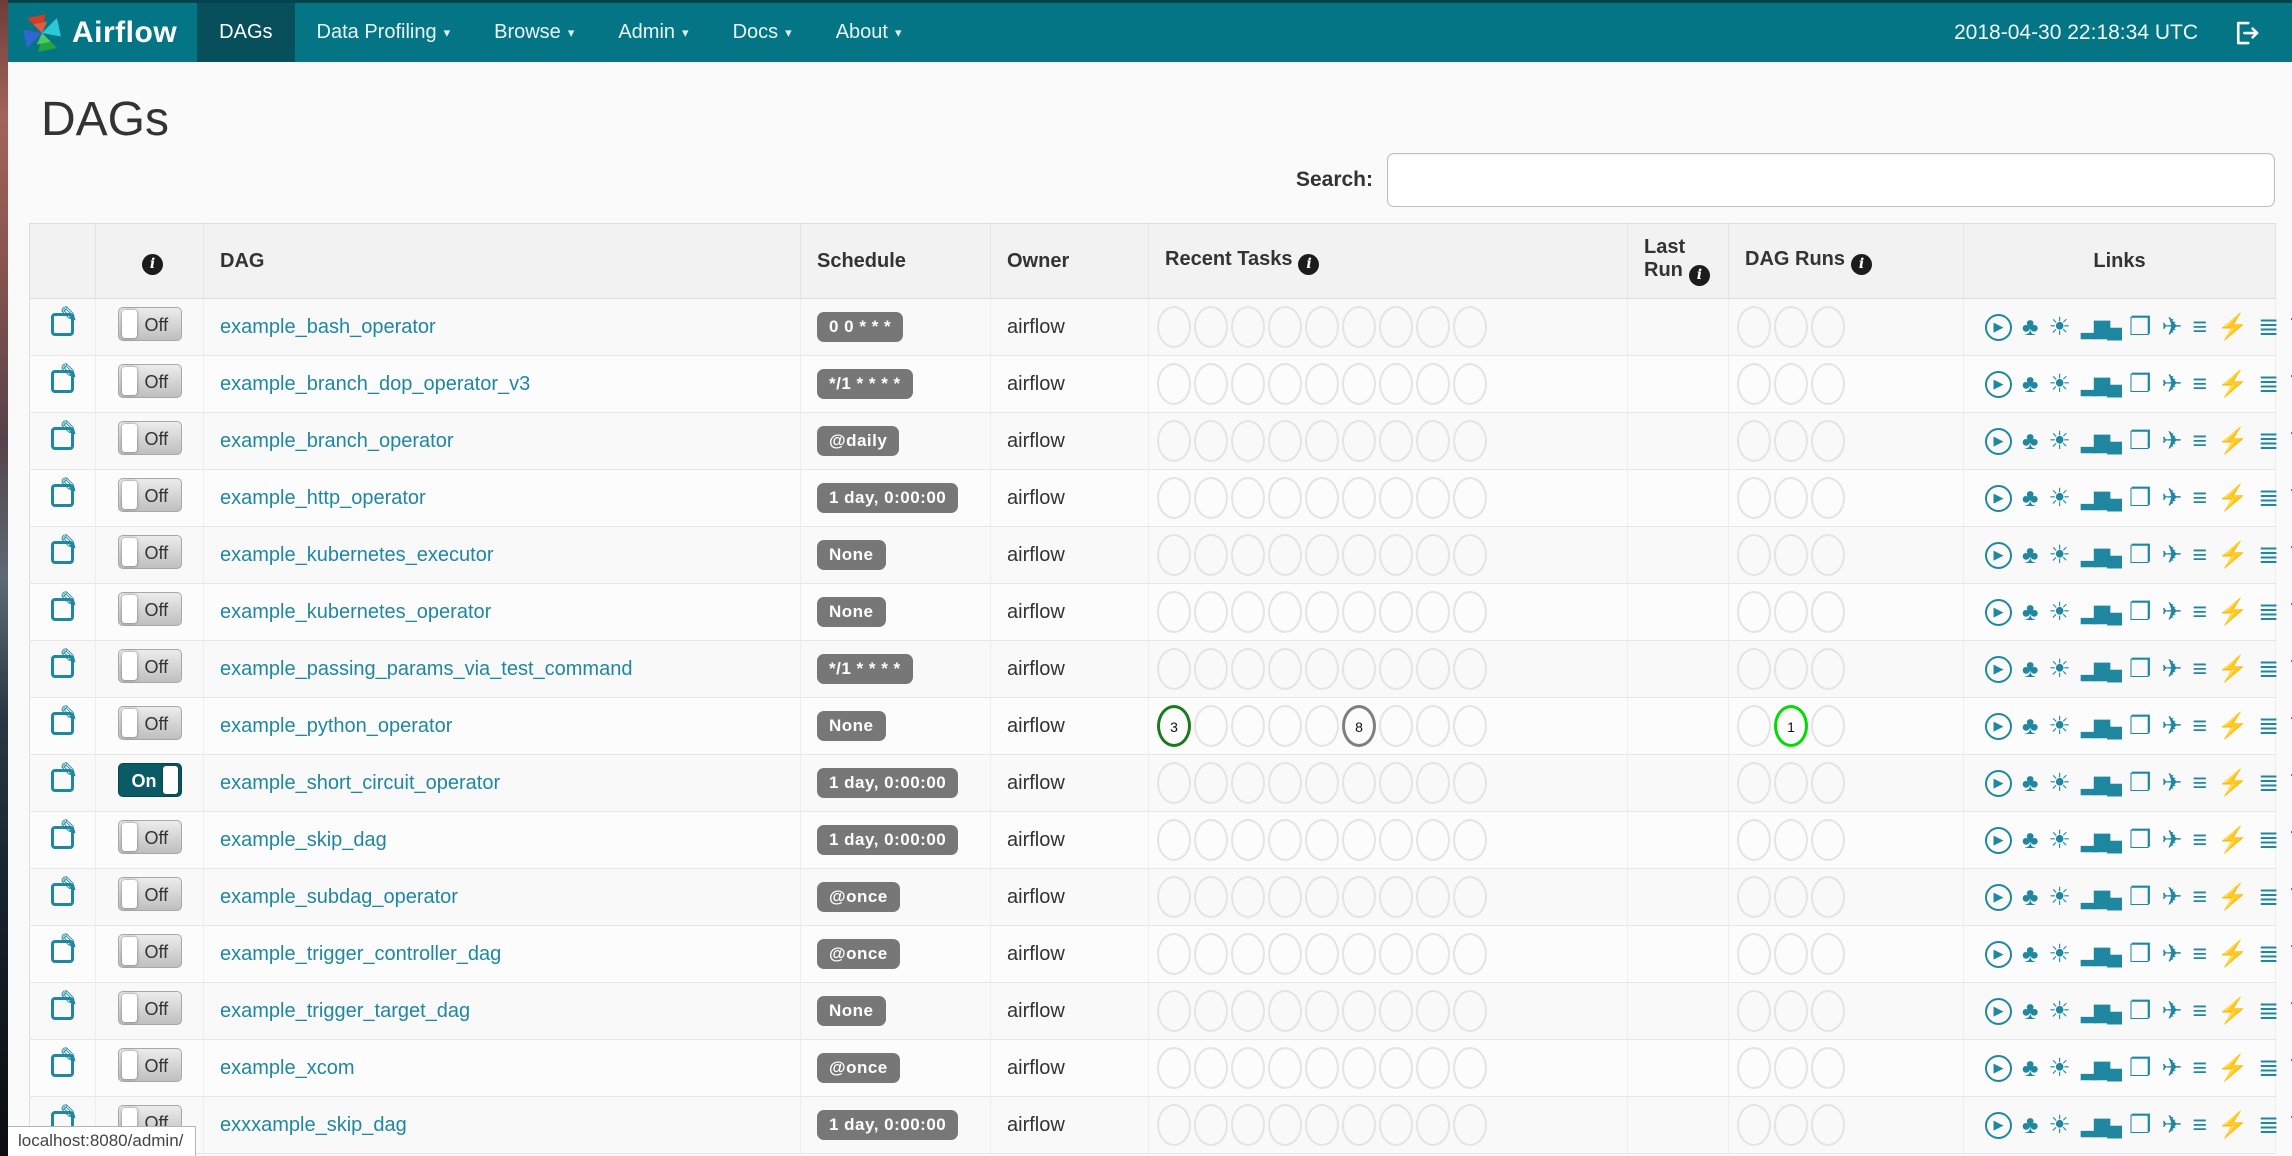 The image size is (2292, 1156). What do you see at coordinates (149, 780) in the screenshot?
I see `dag-pause-toggle: On` at bounding box center [149, 780].